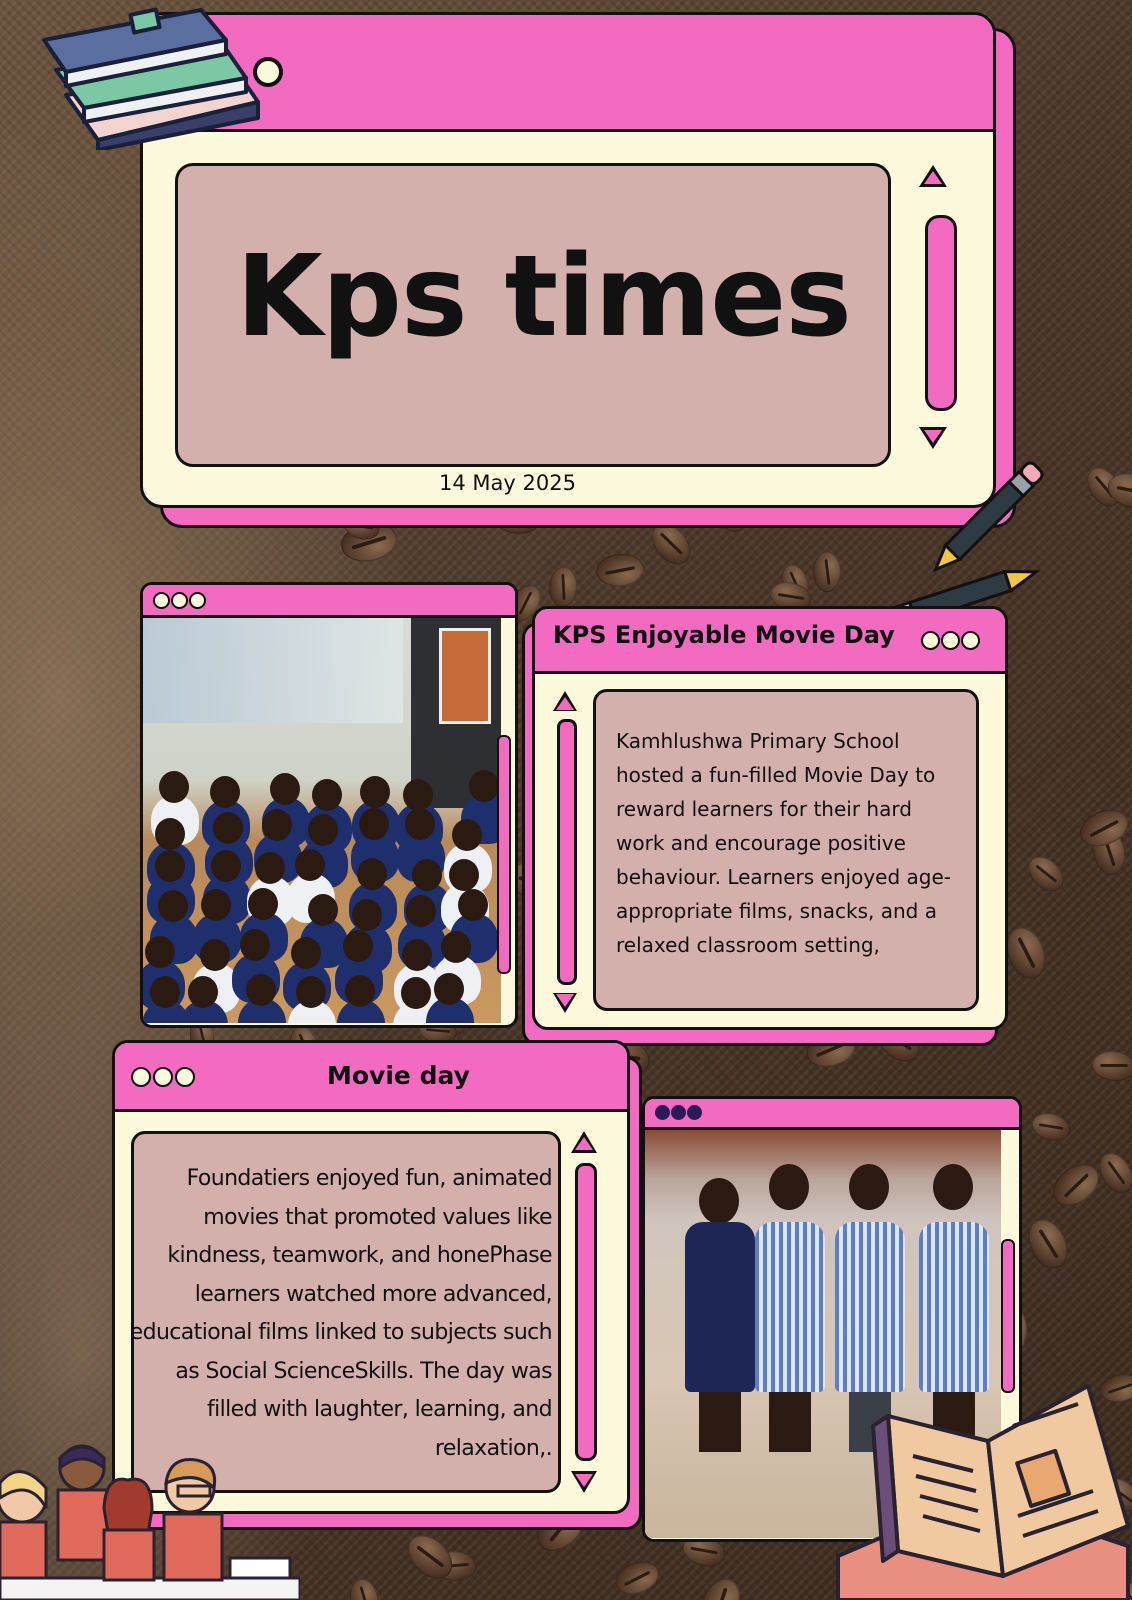 The image size is (1132, 1600). I want to click on photo-window-2-titlebar, so click(832, 1114).